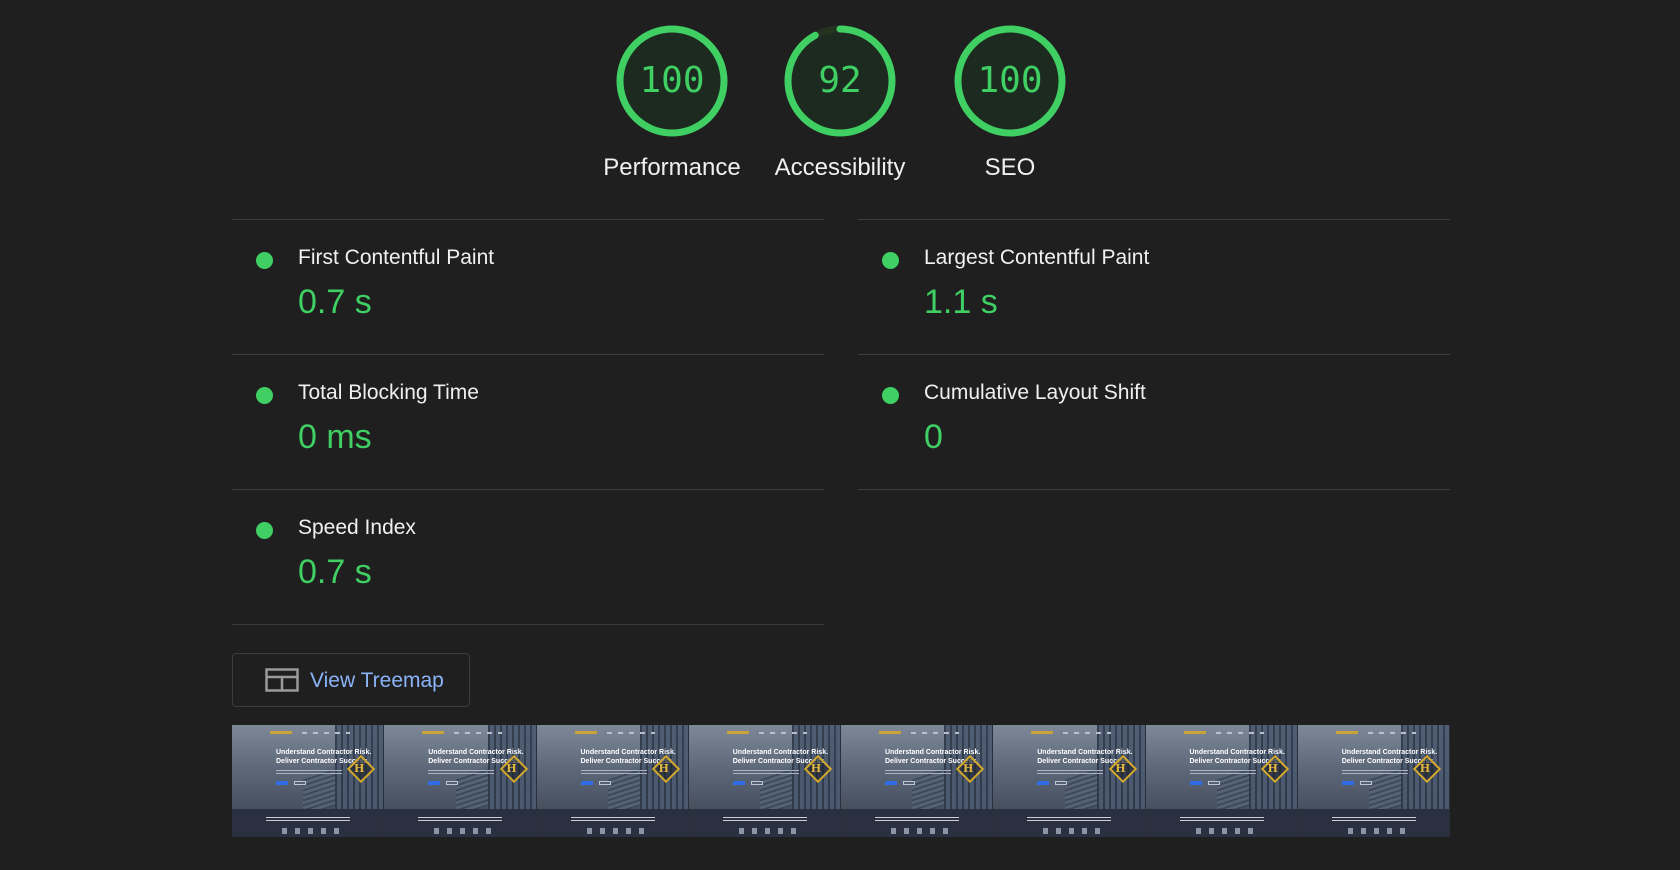 This screenshot has width=1680, height=870. I want to click on metric-largest-contentful-paint: Largest Contentful Paint 1.1 s, so click(1154, 286).